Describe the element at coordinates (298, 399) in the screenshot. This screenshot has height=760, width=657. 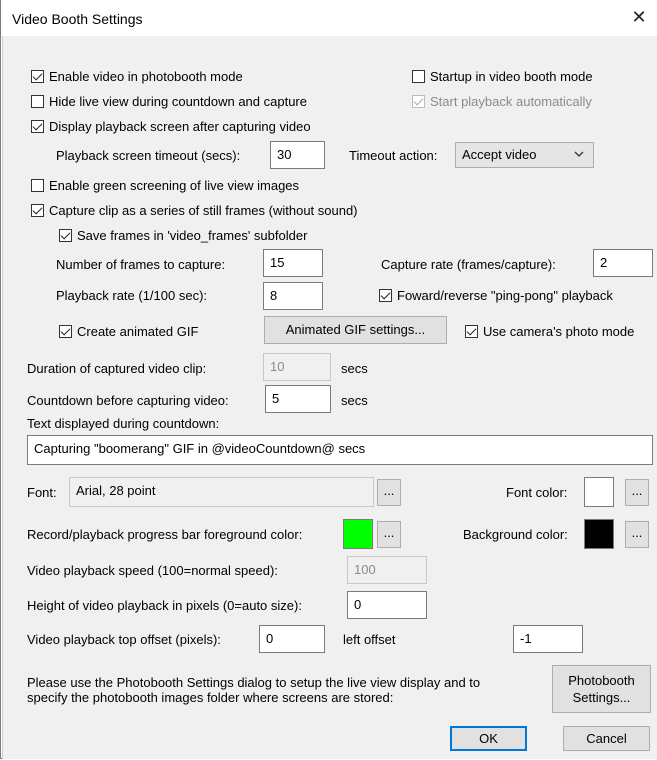
I see `countdown-input: 5` at that location.